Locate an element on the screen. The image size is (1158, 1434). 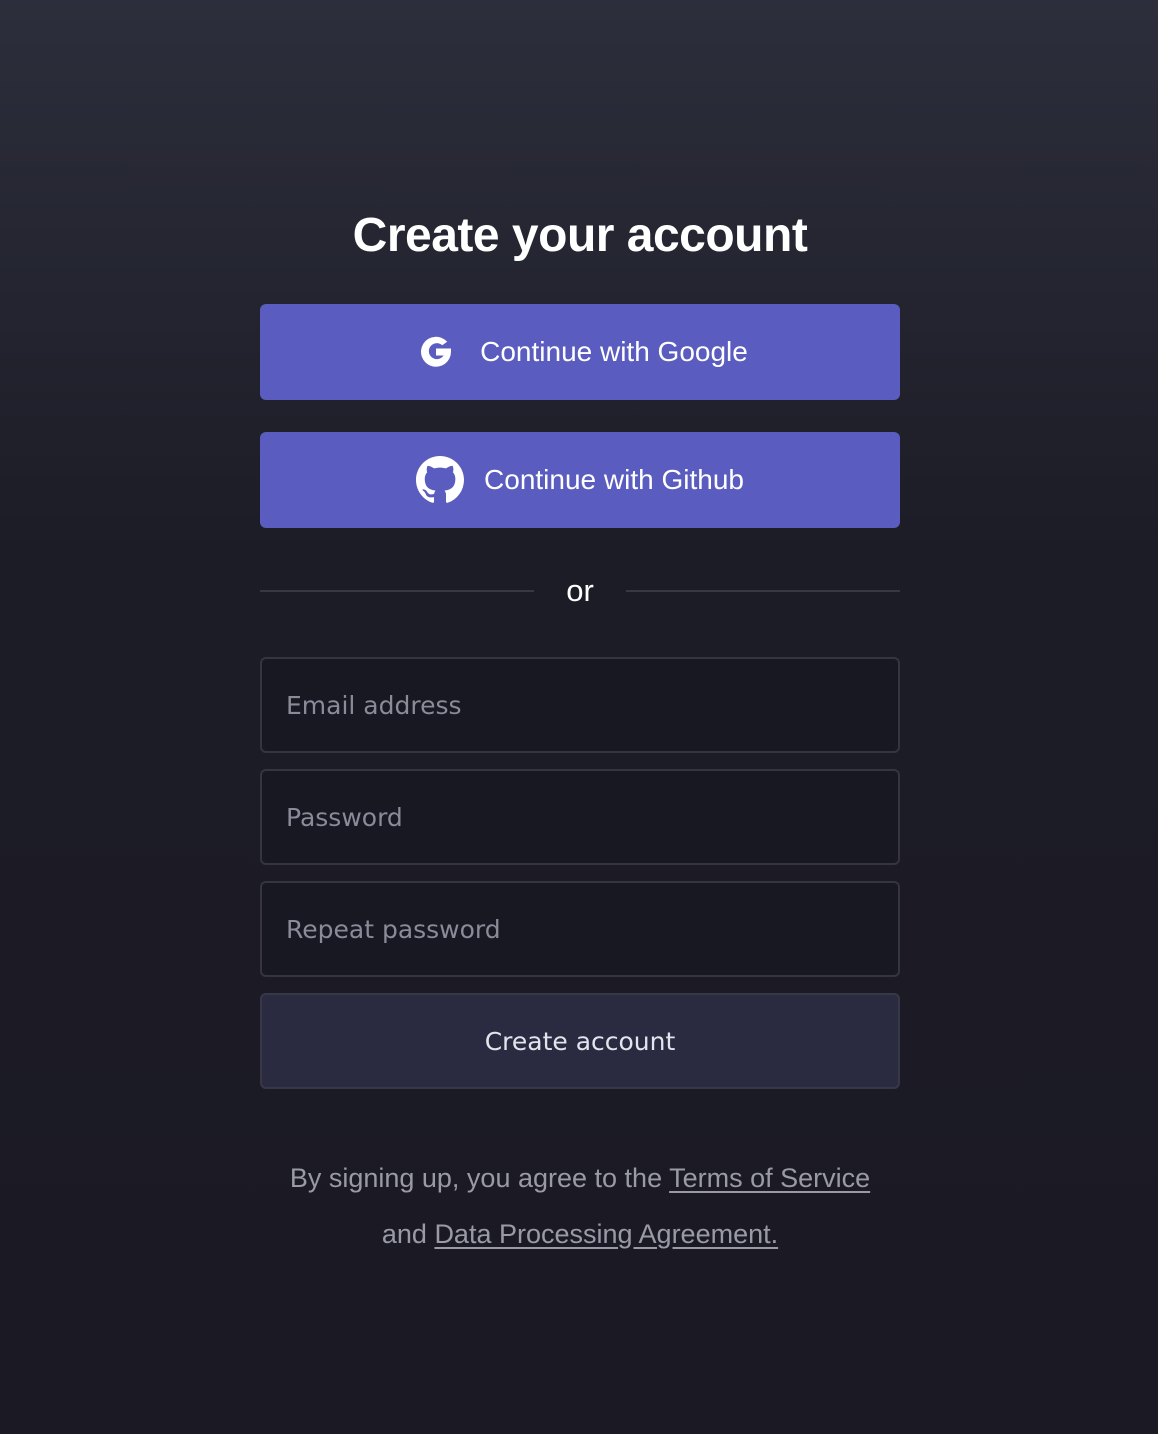
divider-line-left is located at coordinates (397, 591).